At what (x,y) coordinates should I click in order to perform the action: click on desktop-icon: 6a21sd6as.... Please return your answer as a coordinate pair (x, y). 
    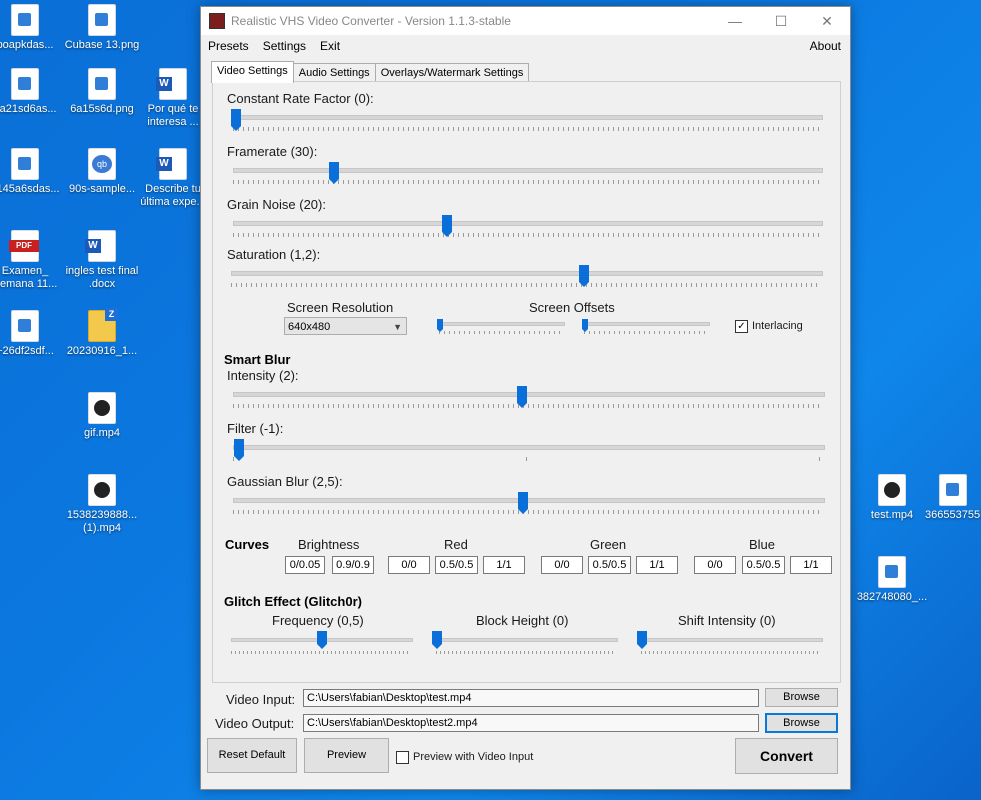
    Looking at the image, I should click on (32, 92).